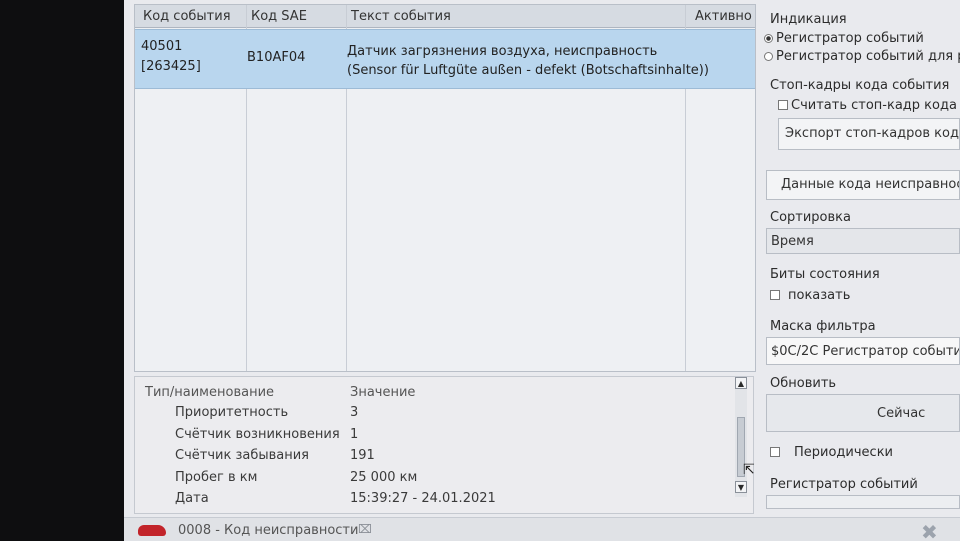 The height and width of the screenshot is (541, 960). Describe the element at coordinates (741, 383) in the screenshot. I see `scroll-up-icon: ▲` at that location.